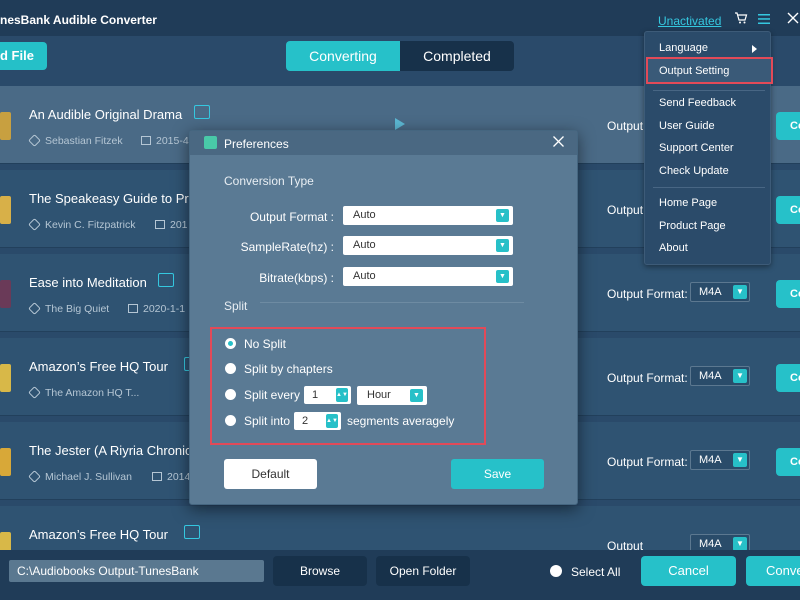  Describe the element at coordinates (106, 114) in the screenshot. I see `book-title: An Audible Original Drama` at that location.